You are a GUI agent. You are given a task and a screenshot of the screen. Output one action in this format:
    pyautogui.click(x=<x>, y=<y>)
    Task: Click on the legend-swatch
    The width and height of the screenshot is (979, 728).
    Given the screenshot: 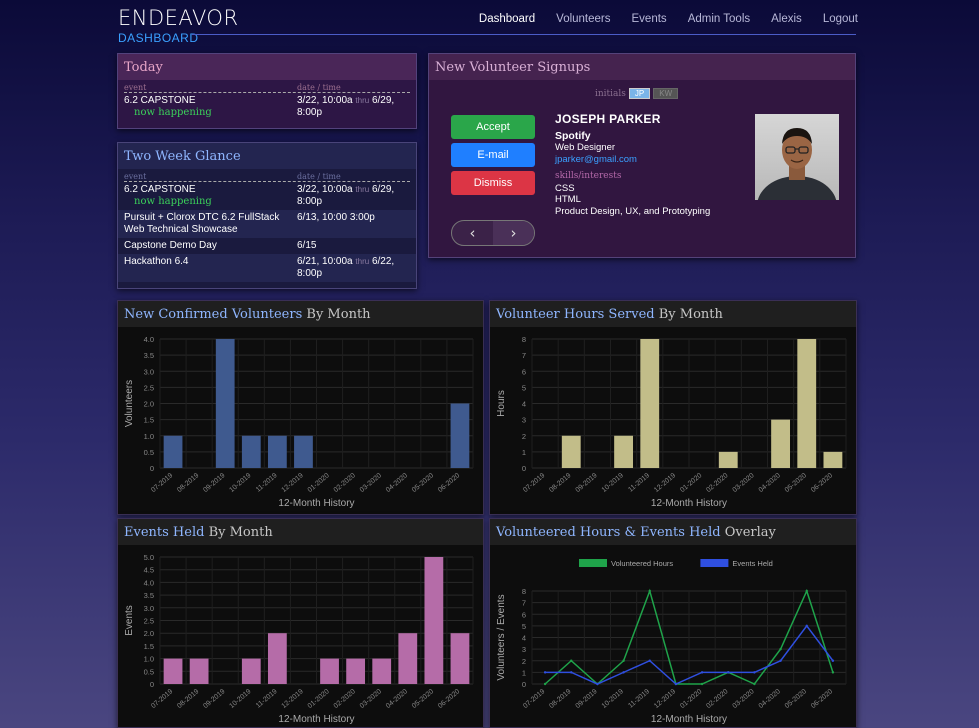 What is the action you would take?
    pyautogui.click(x=714, y=563)
    